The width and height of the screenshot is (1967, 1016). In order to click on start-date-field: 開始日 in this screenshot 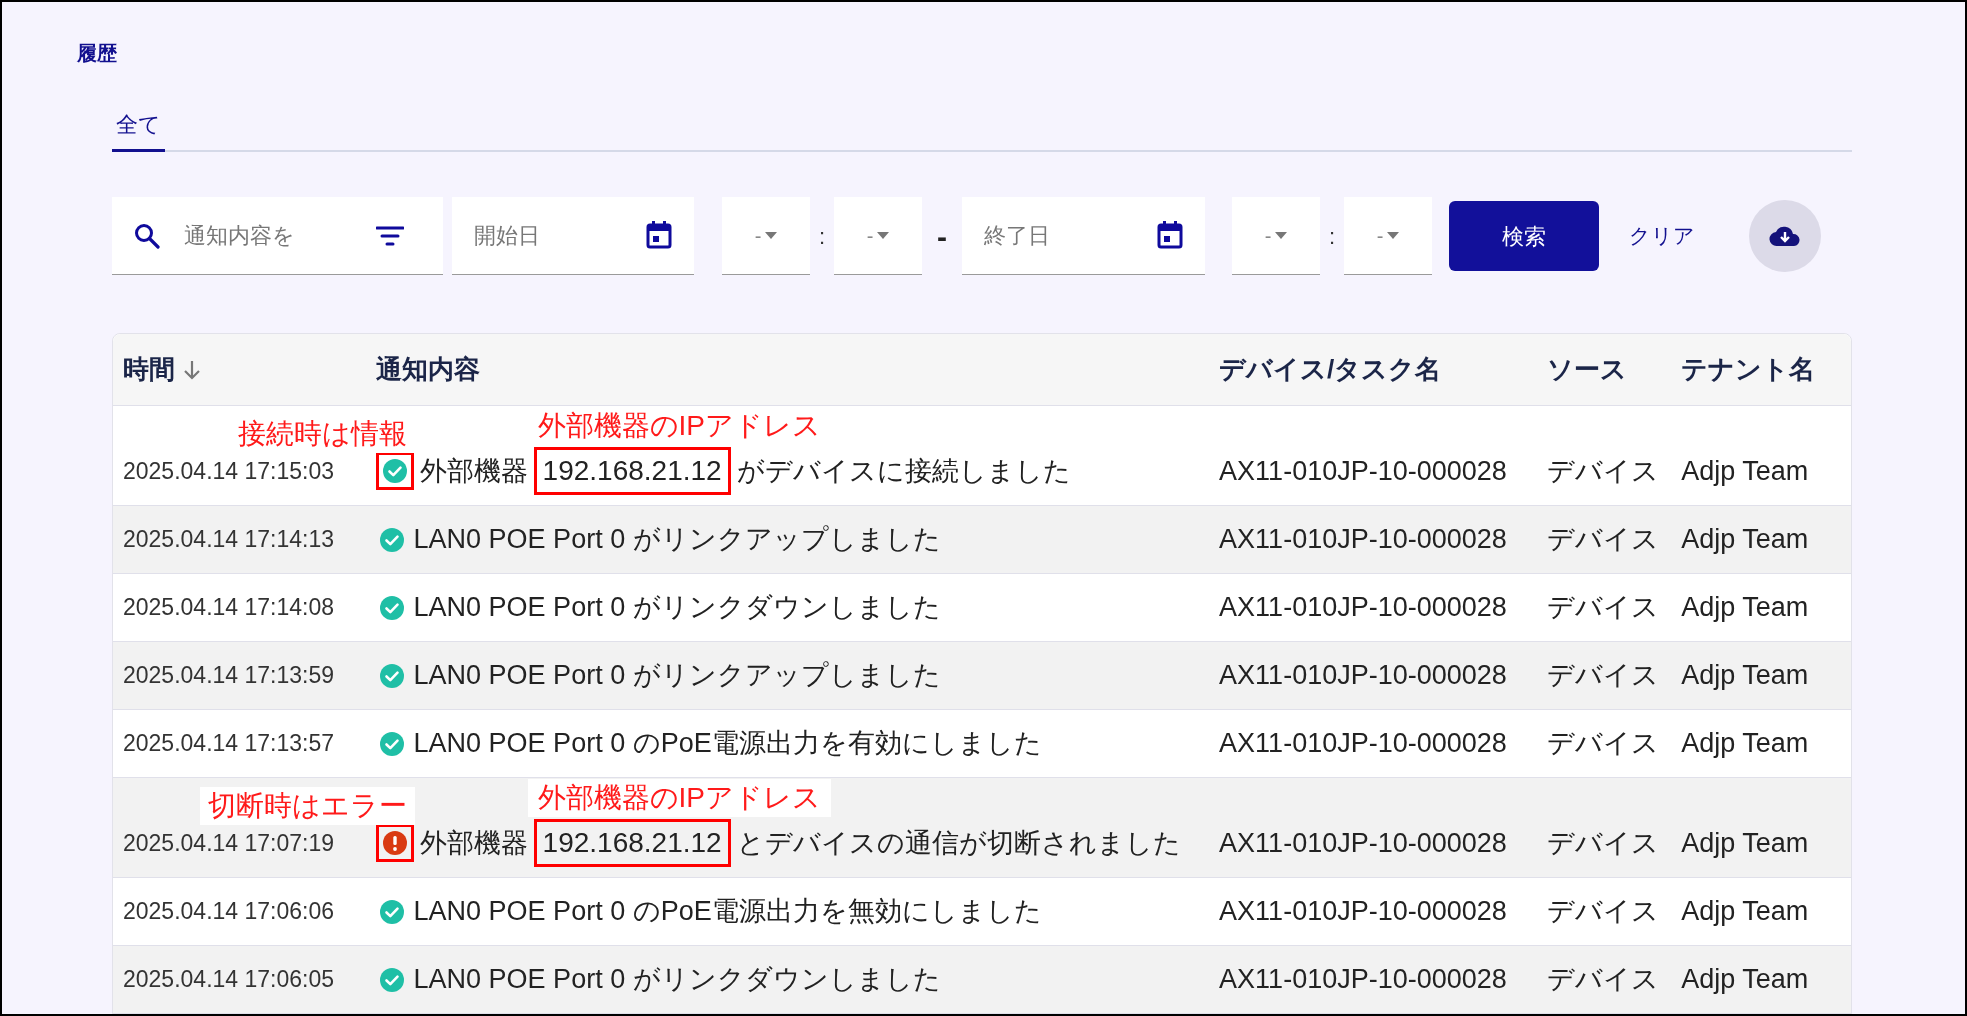, I will do `click(573, 236)`.